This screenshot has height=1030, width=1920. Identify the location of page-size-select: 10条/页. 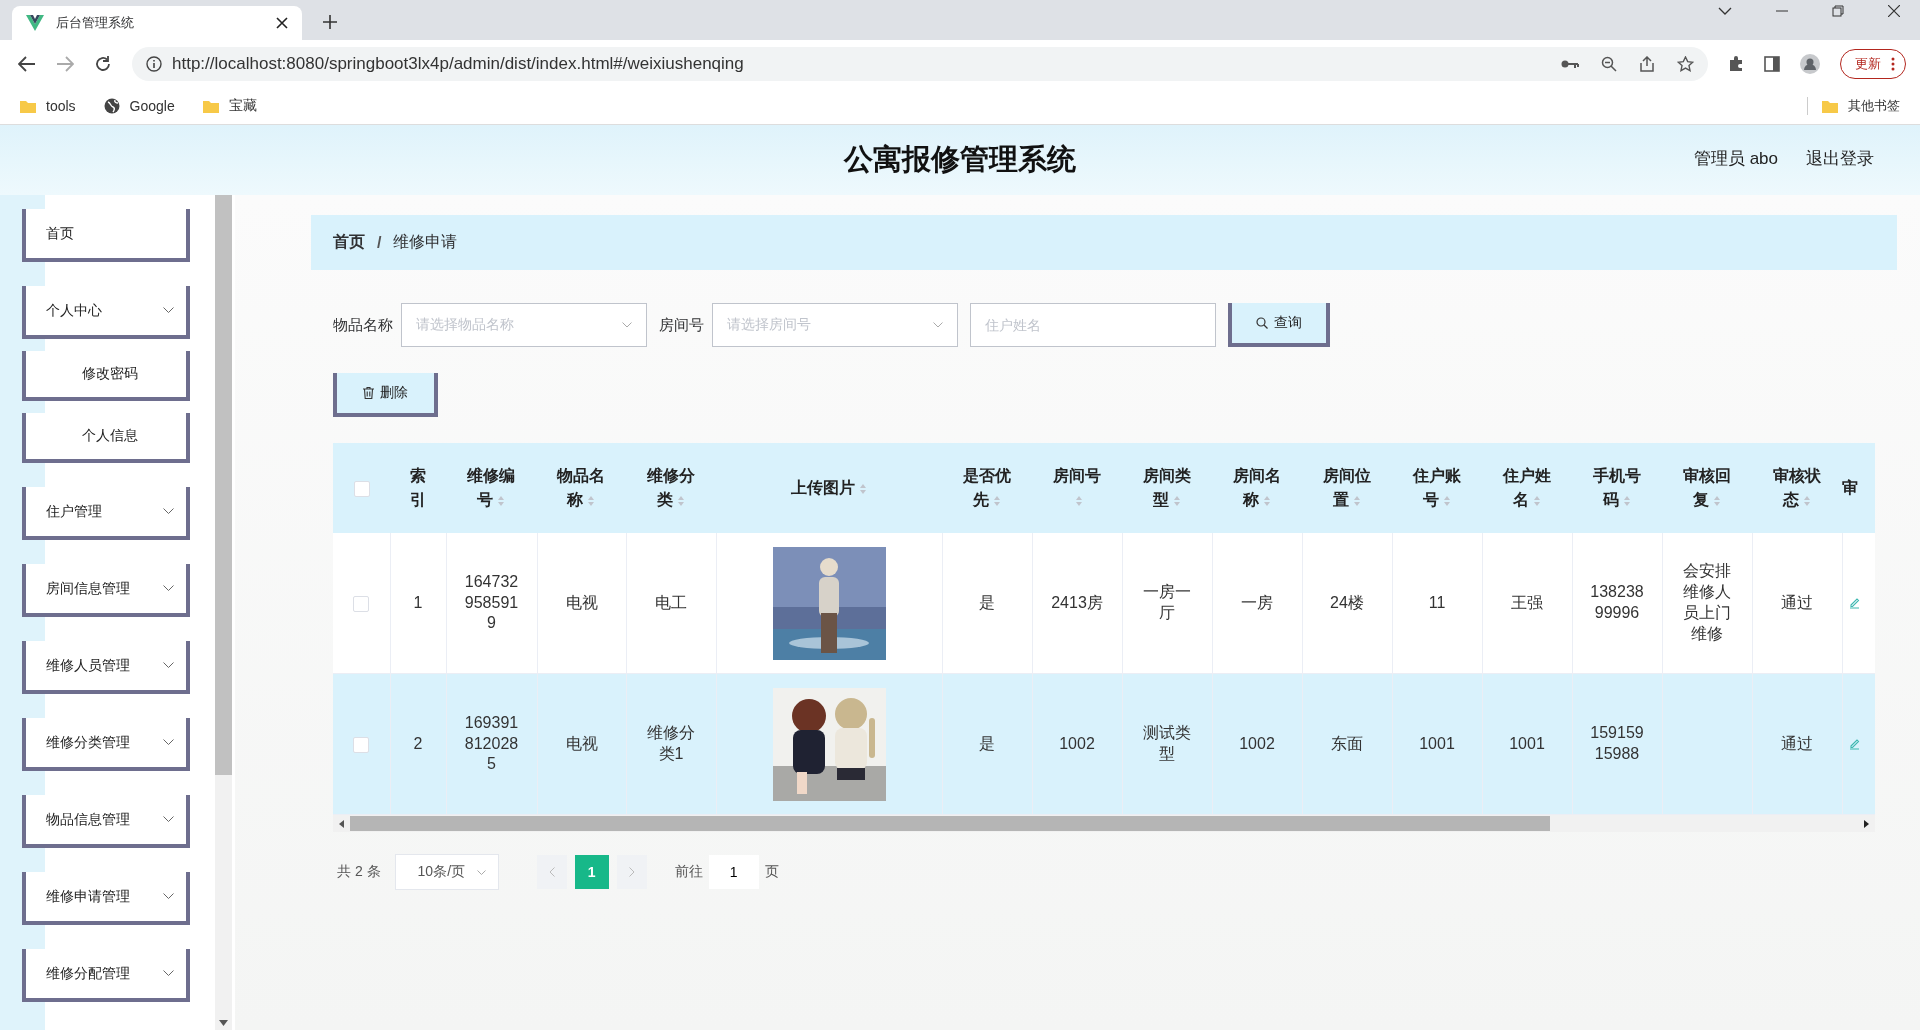
(446, 872).